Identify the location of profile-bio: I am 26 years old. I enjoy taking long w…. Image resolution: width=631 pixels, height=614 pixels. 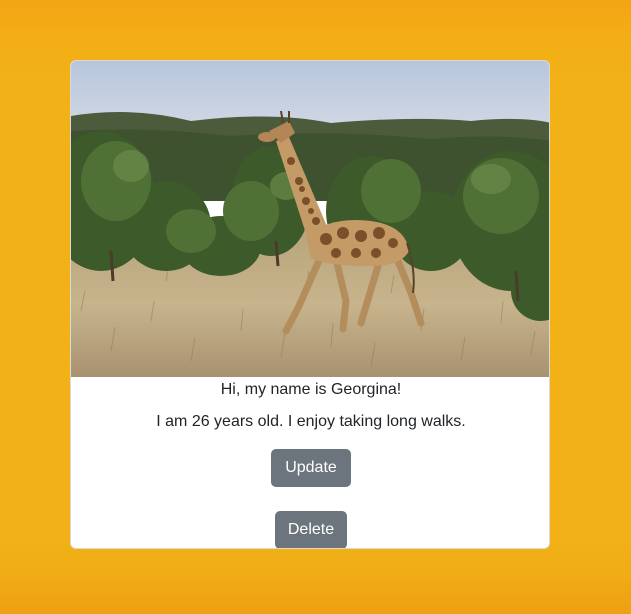
(311, 421).